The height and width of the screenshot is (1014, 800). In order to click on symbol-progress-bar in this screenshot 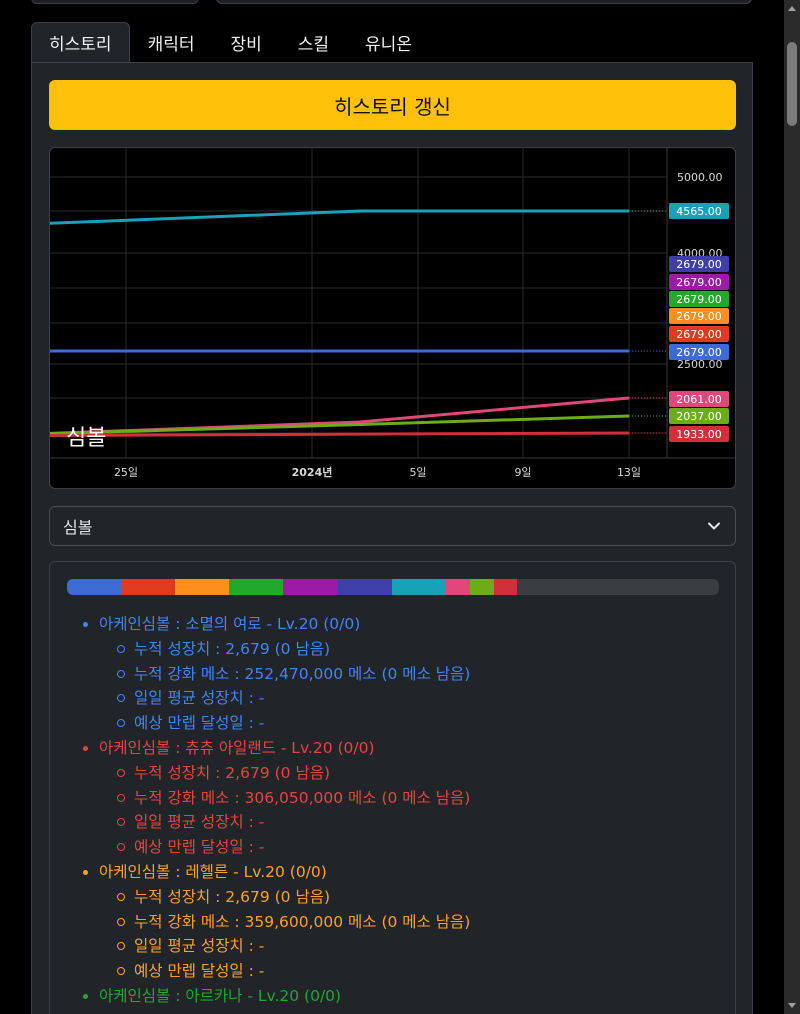, I will do `click(393, 587)`.